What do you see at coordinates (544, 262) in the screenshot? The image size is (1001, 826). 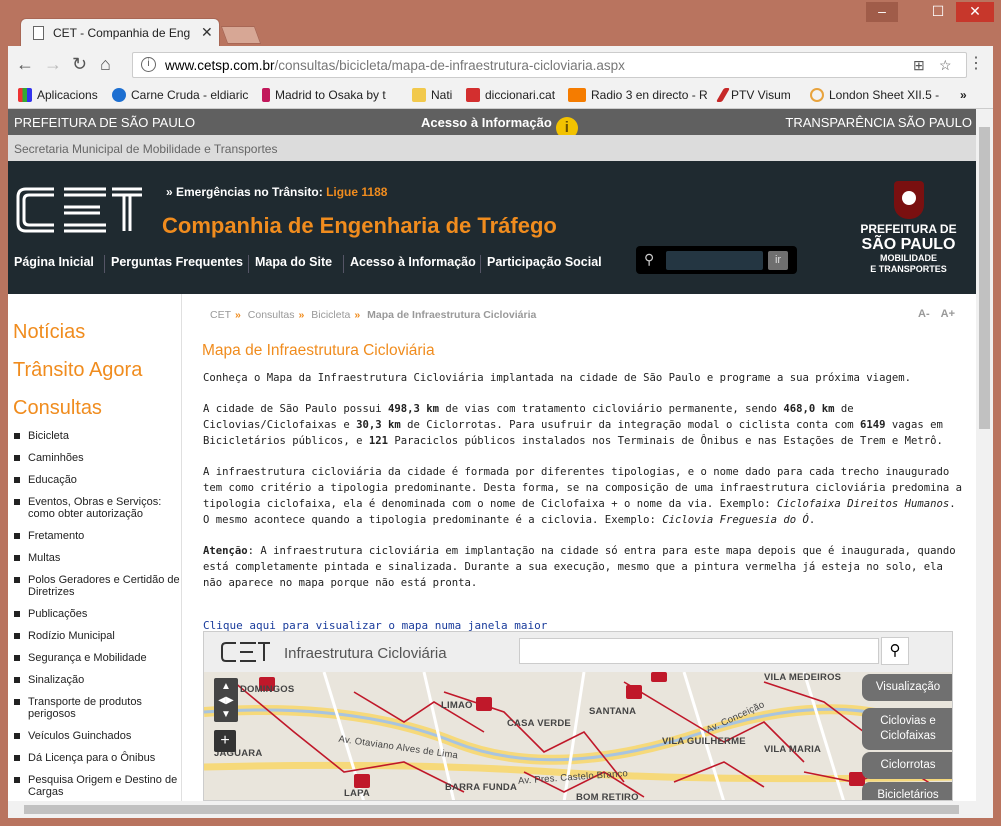 I see `nav-participacao-social: Participação Social` at bounding box center [544, 262].